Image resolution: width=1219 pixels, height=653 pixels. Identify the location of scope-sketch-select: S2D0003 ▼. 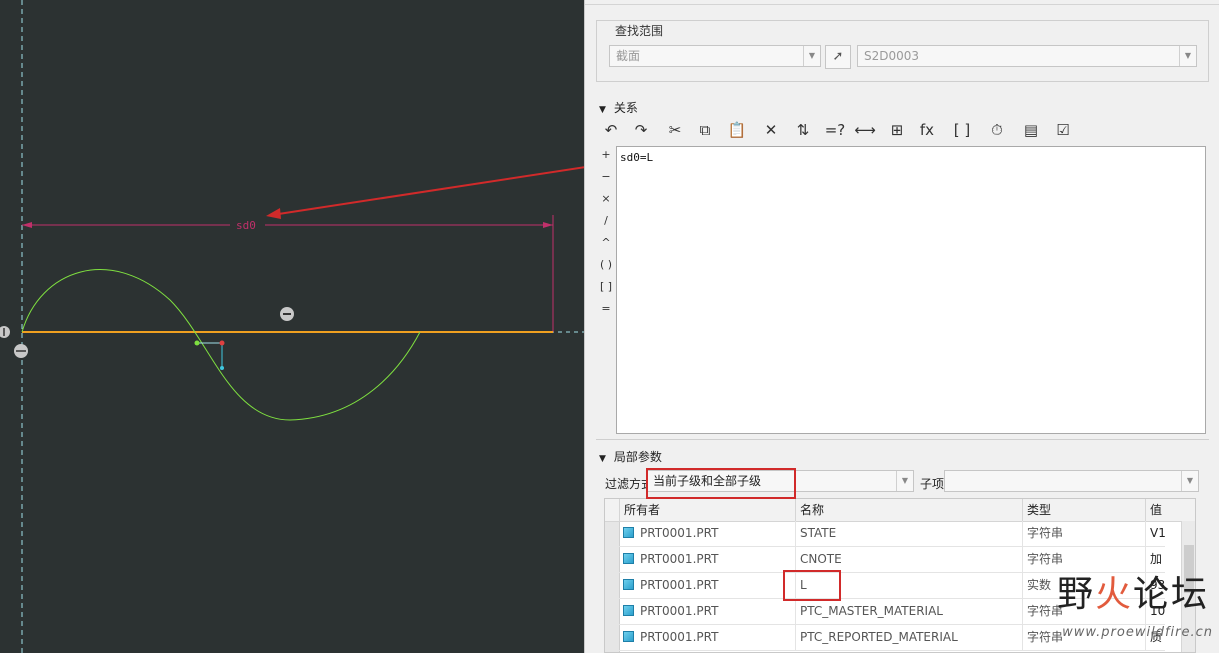
(1027, 56).